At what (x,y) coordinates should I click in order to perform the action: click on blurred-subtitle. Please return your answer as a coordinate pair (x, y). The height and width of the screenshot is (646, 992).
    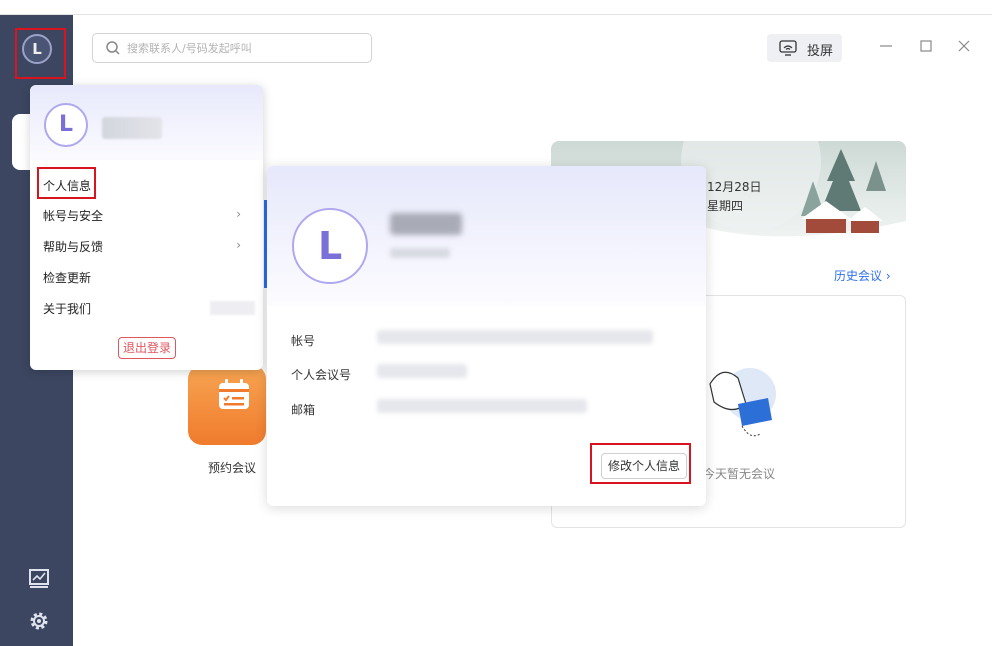
    Looking at the image, I should click on (420, 253).